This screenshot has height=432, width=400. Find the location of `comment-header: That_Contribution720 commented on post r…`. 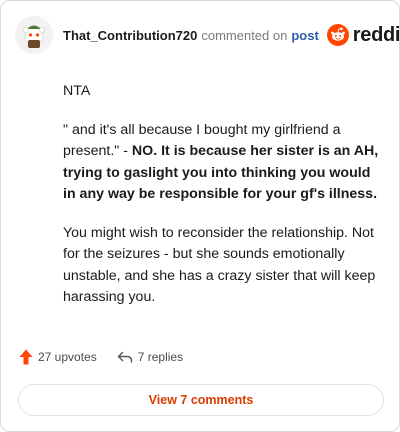

comment-header: That_Contribution720 commented on post r… is located at coordinates (207, 35).